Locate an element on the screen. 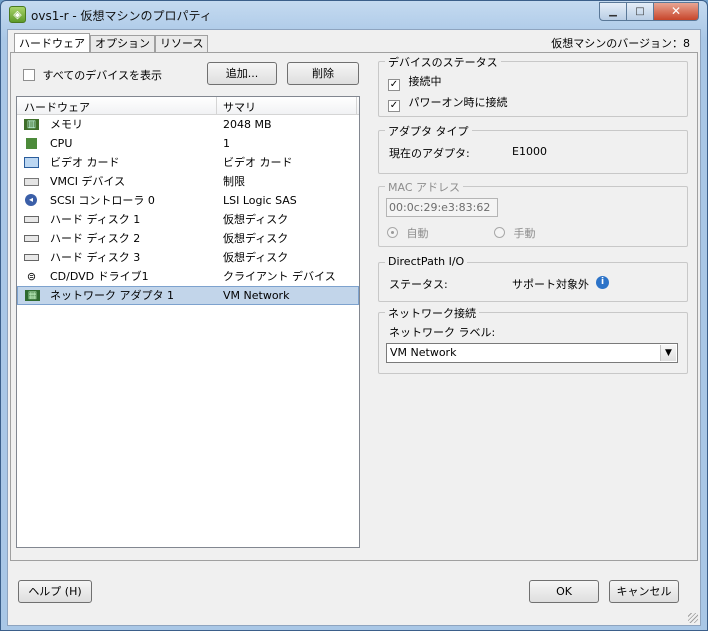 This screenshot has height=631, width=708. hardware-name: ハード ディスク 1 is located at coordinates (95, 219).